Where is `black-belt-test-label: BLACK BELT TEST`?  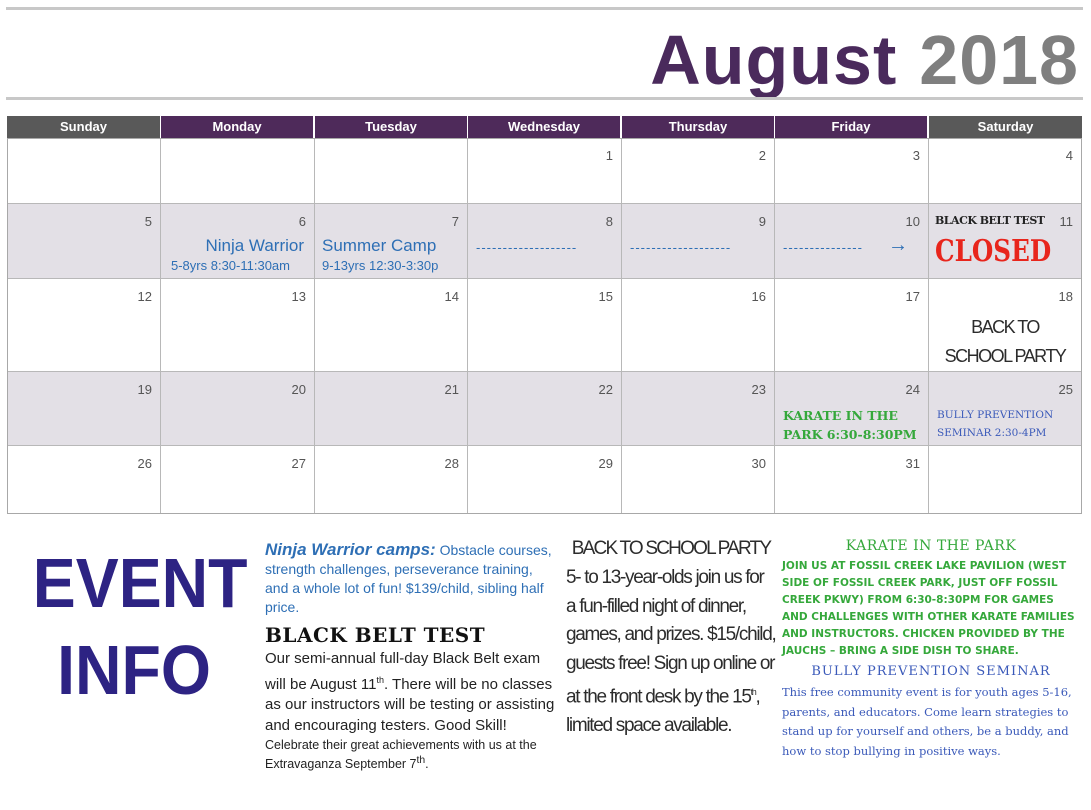 black-belt-test-label: BLACK BELT TEST is located at coordinates (990, 220).